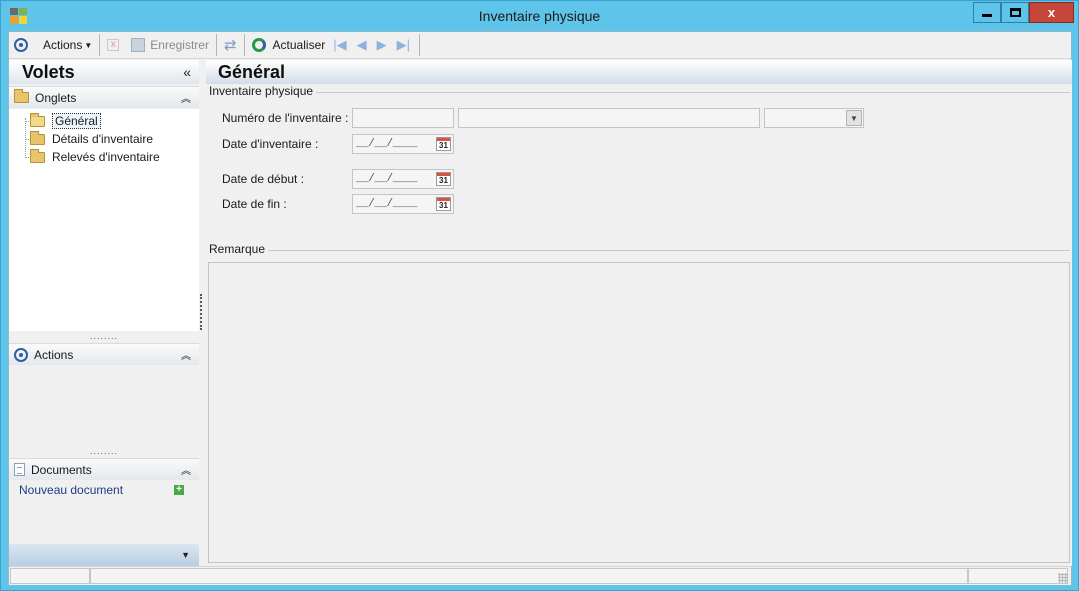  I want to click on status-bar, so click(540, 575).